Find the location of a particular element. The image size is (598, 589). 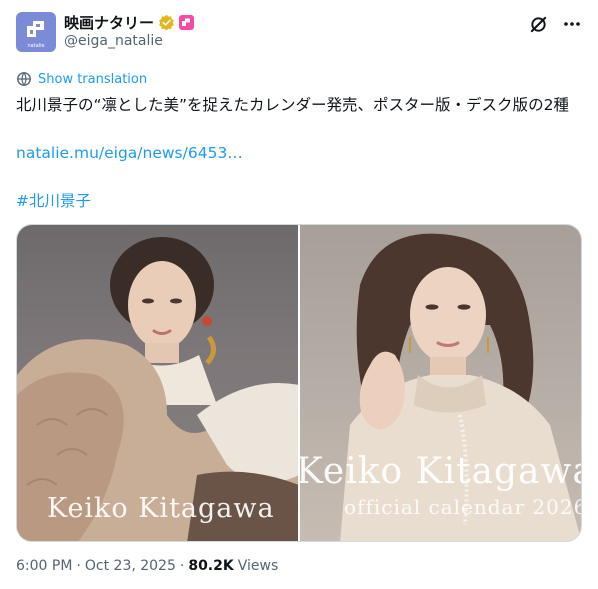

tweet-date: Oct 23, 2025 is located at coordinates (130, 566).